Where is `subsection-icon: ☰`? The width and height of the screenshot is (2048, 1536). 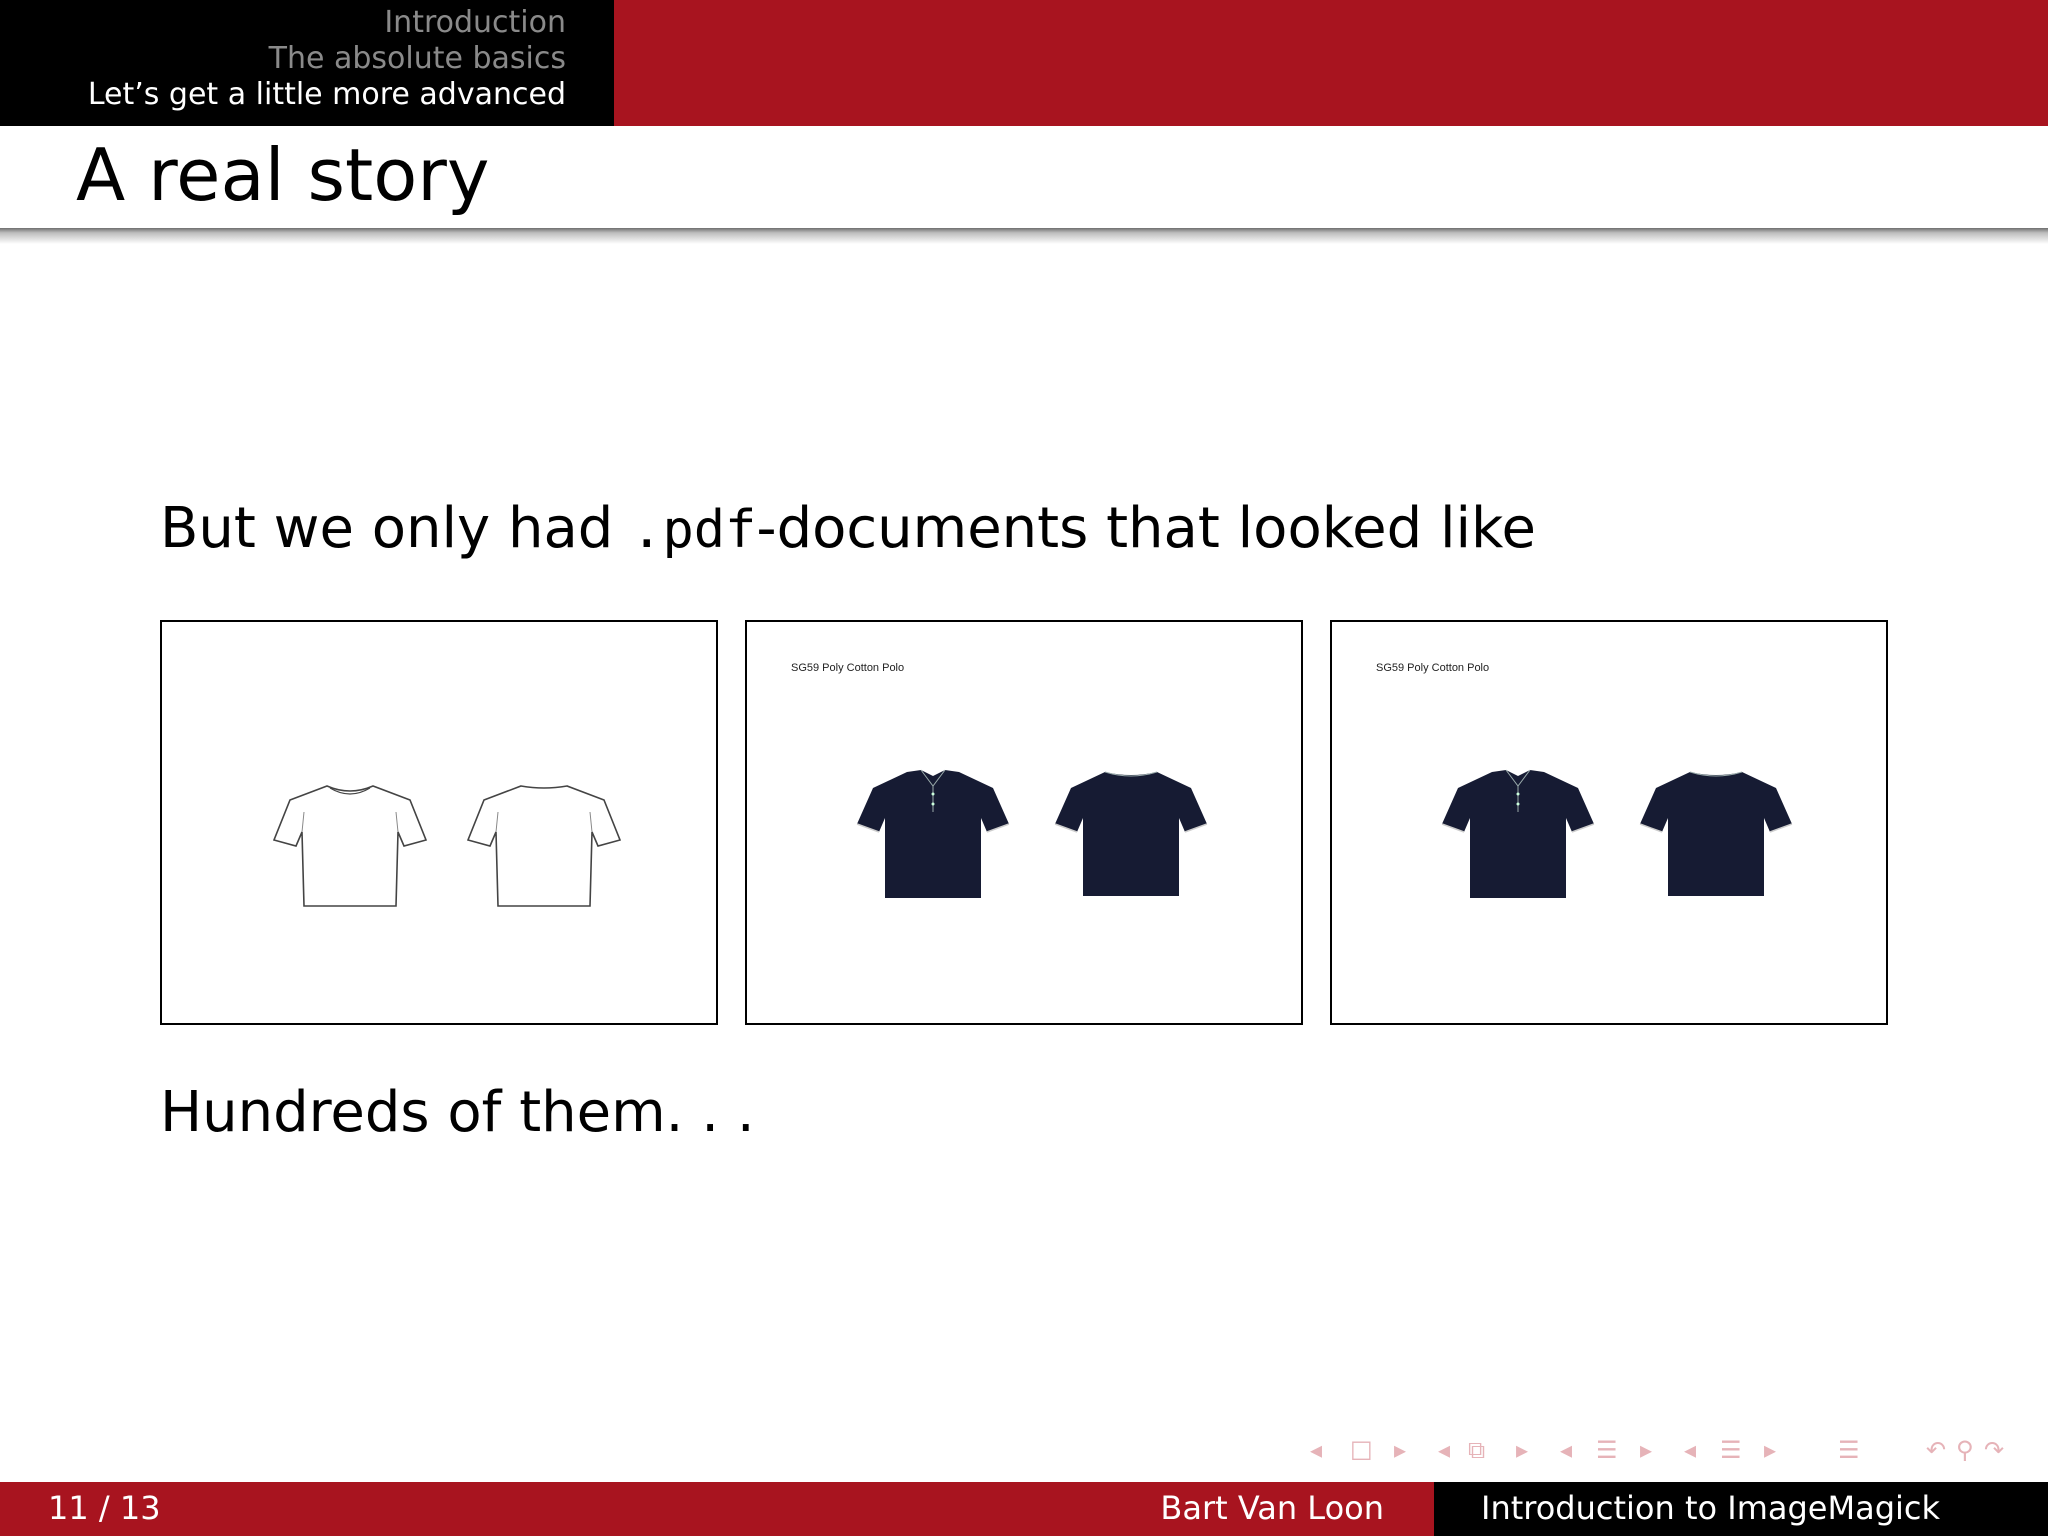 subsection-icon: ☰ is located at coordinates (1607, 1450).